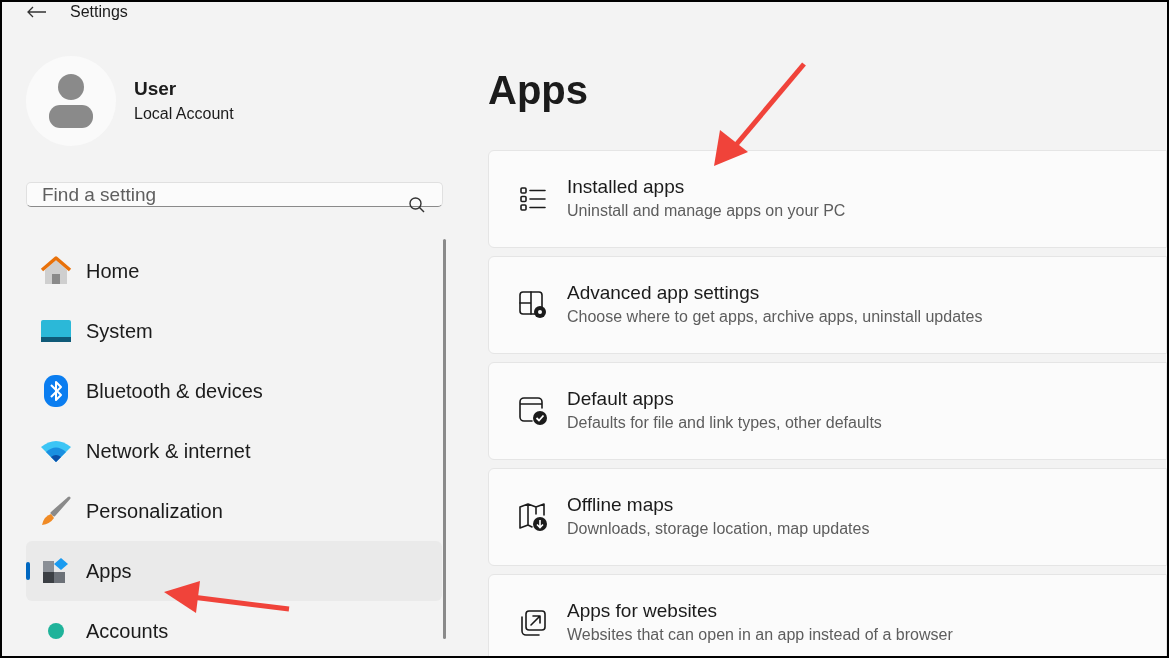  Describe the element at coordinates (37, 12) in the screenshot. I see `back-arrow-icon` at that location.